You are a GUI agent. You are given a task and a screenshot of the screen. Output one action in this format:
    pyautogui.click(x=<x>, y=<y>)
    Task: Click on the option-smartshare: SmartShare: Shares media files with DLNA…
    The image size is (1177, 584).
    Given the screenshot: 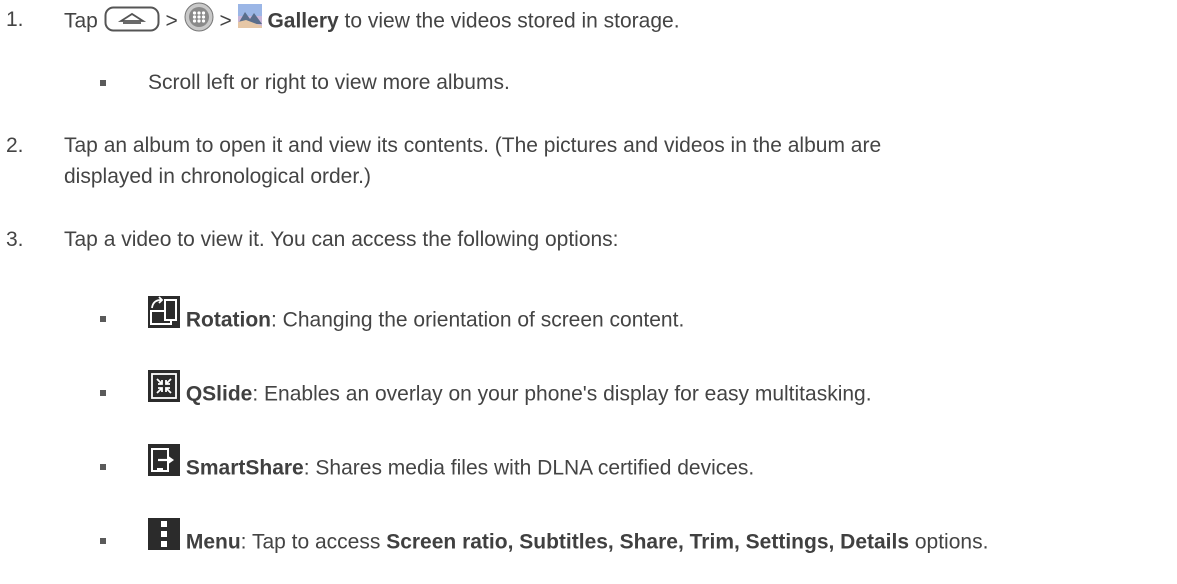 What is the action you would take?
    pyautogui.click(x=451, y=464)
    